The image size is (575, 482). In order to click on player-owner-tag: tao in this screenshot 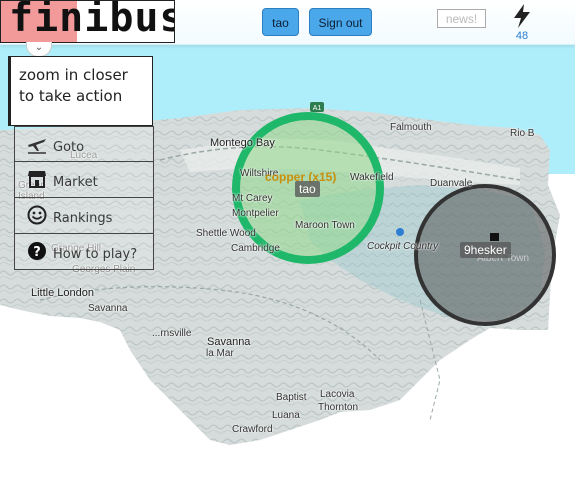, I will do `click(307, 189)`.